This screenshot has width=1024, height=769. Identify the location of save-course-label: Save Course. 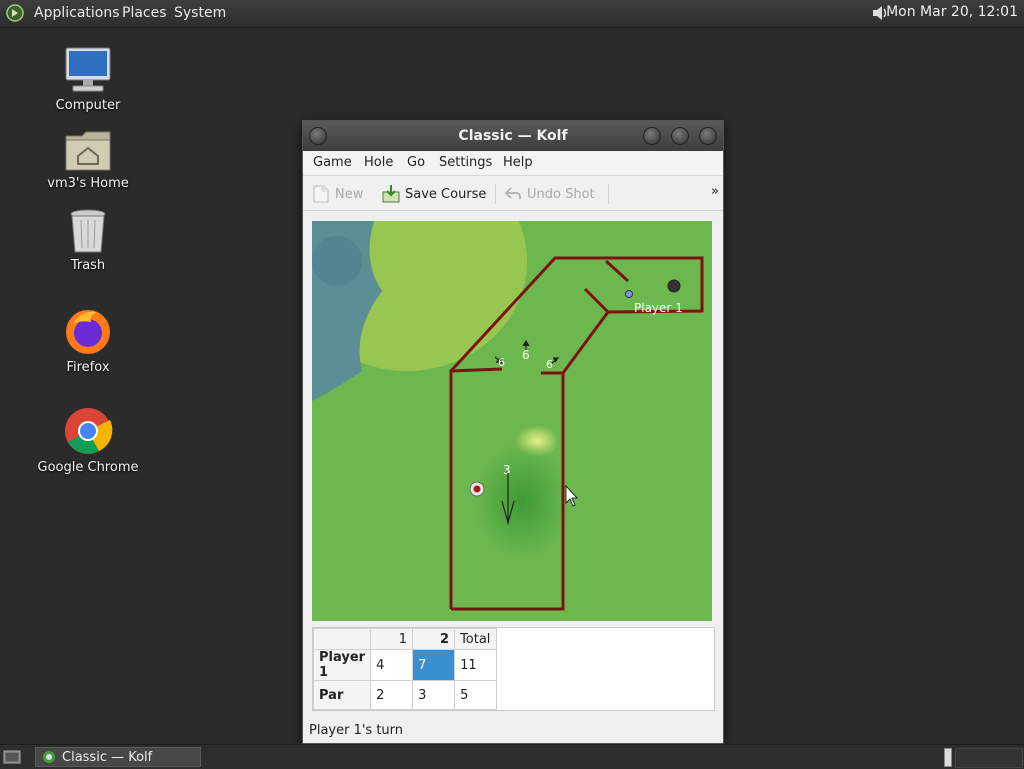
(446, 194).